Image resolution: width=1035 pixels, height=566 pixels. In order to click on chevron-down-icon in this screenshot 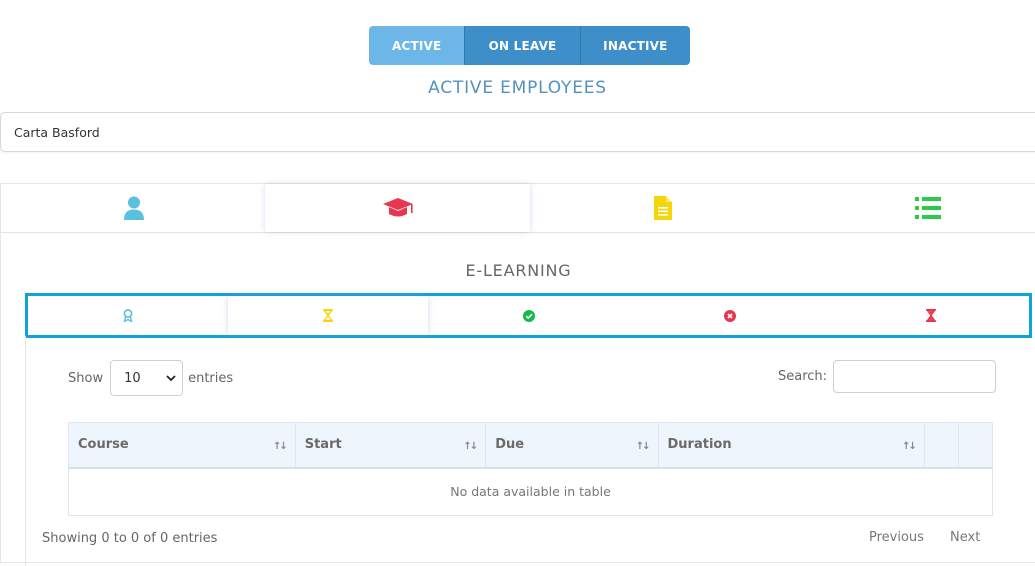, I will do `click(171, 377)`.